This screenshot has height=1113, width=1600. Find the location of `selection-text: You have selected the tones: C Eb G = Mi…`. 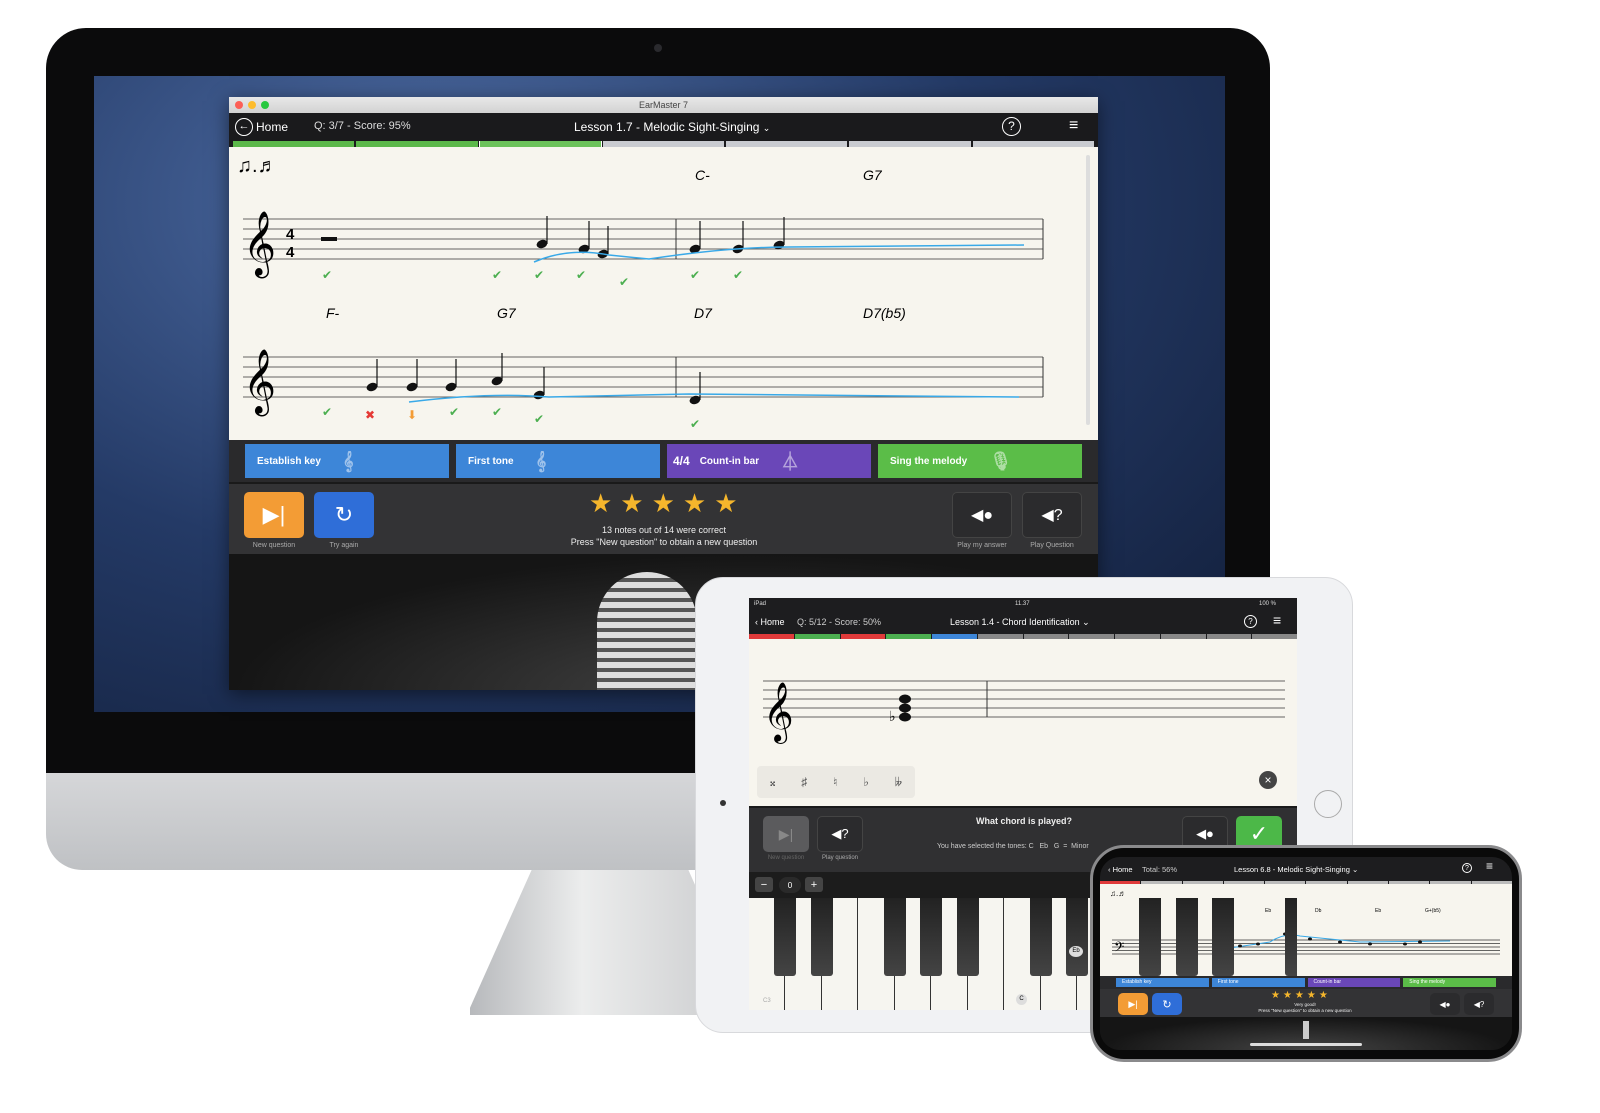

selection-text: You have selected the tones: C Eb G = Mi… is located at coordinates (1013, 846).